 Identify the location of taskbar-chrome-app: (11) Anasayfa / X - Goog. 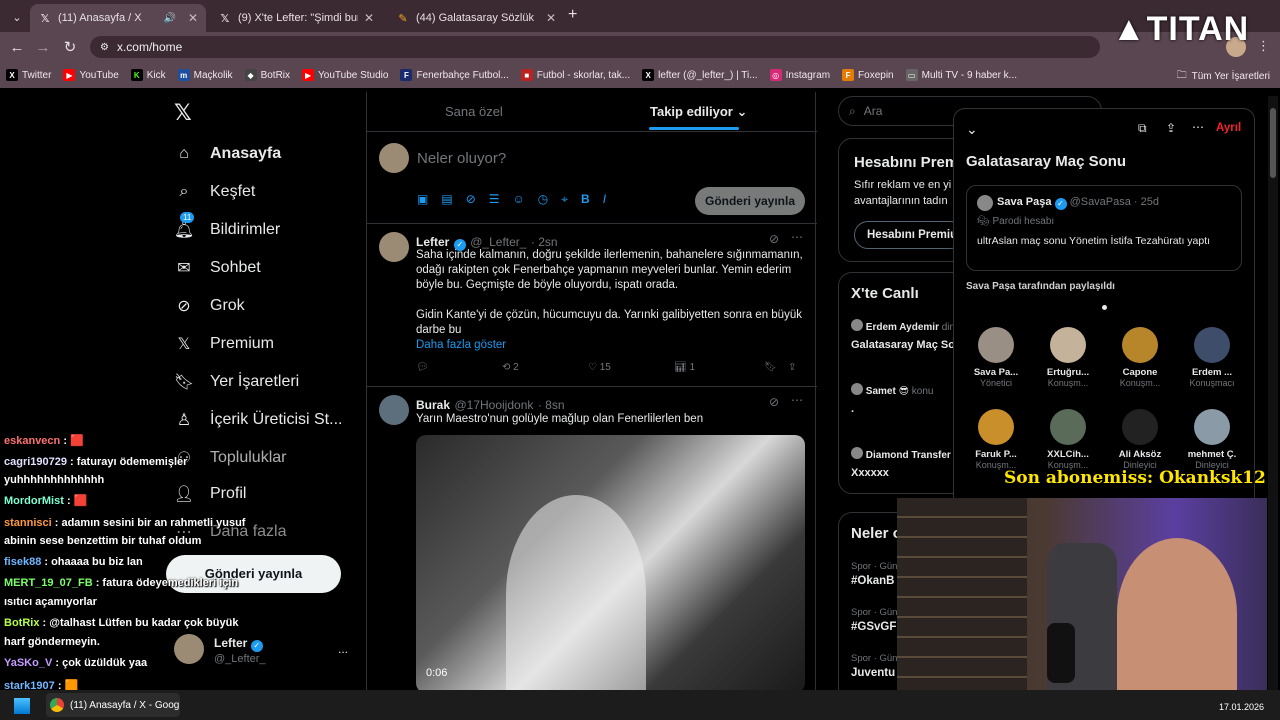
(113, 705).